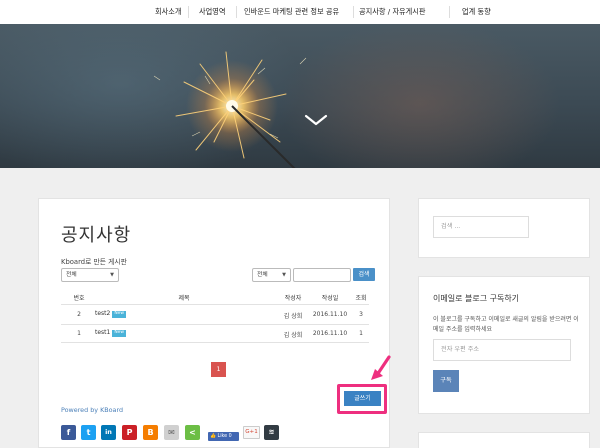  Describe the element at coordinates (364, 274) in the screenshot. I see `search-button: 검색` at that location.